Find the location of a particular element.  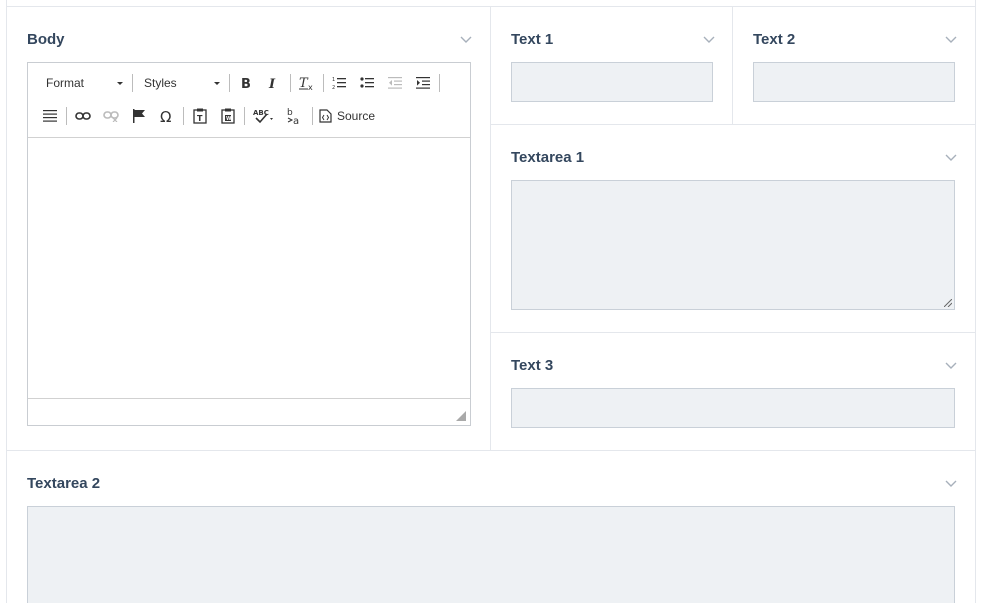

format-caret-icon is located at coordinates (120, 83).